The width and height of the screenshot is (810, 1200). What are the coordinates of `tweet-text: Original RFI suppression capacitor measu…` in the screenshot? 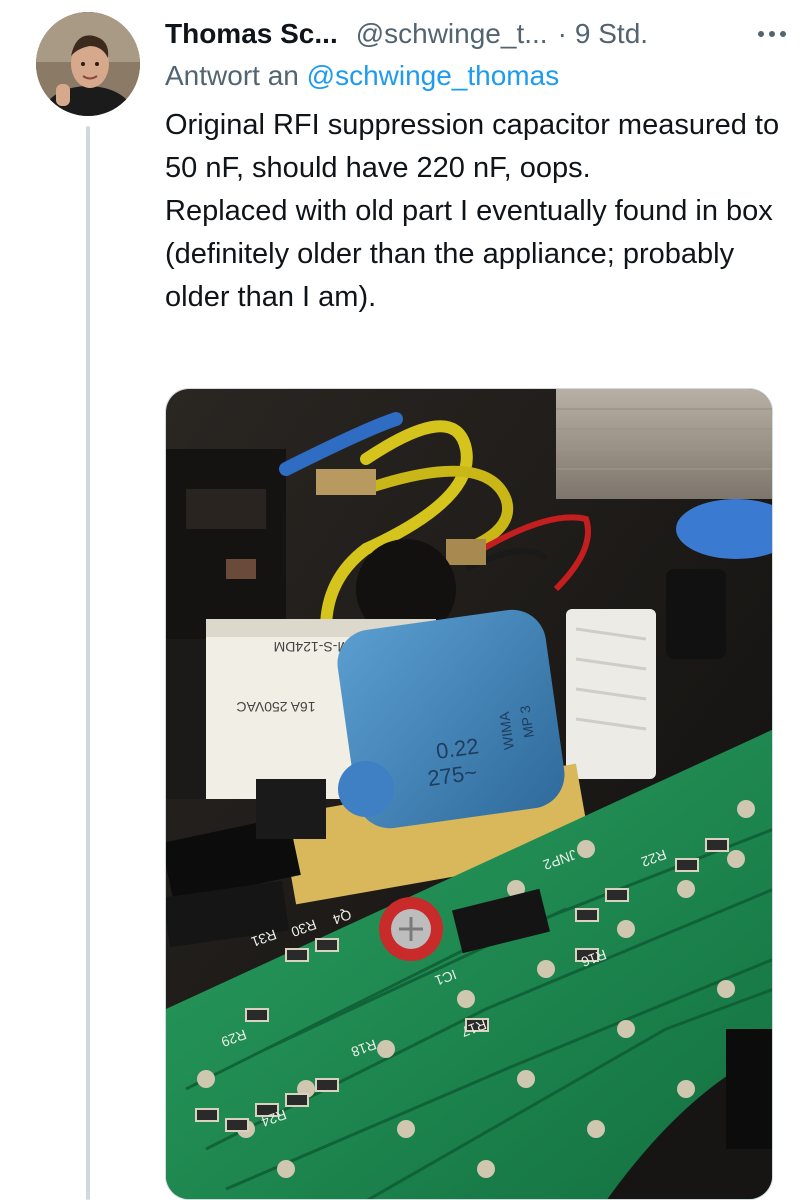 It's located at (472, 211).